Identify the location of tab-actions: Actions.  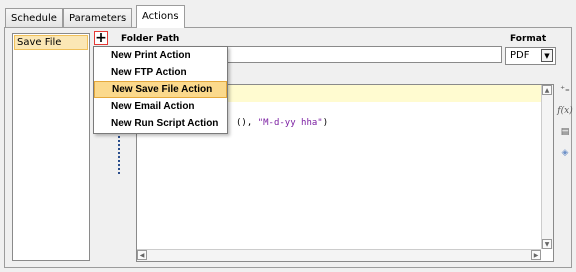
(160, 16).